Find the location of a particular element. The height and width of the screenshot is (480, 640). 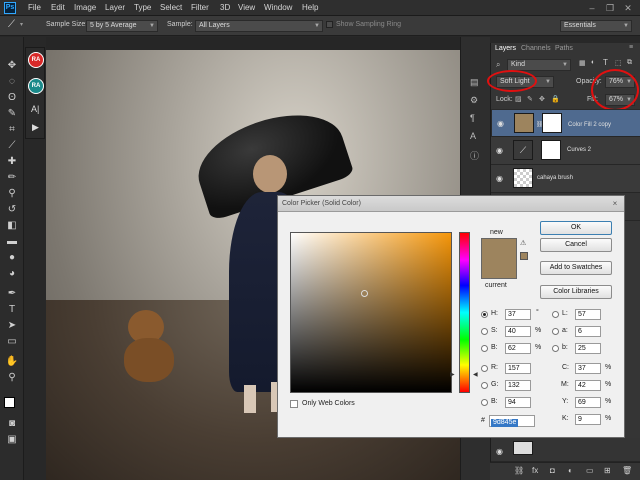

lock-all-icon: 🔒 is located at coordinates (555, 99).